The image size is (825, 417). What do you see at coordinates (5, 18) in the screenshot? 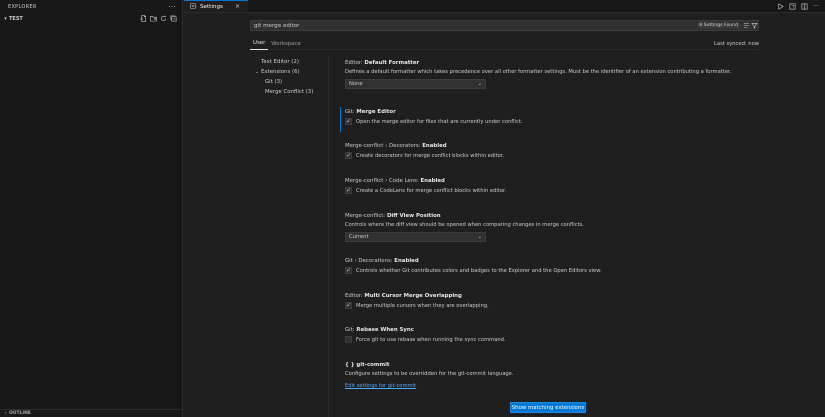
I see `chevron-down-icon: ▾` at bounding box center [5, 18].